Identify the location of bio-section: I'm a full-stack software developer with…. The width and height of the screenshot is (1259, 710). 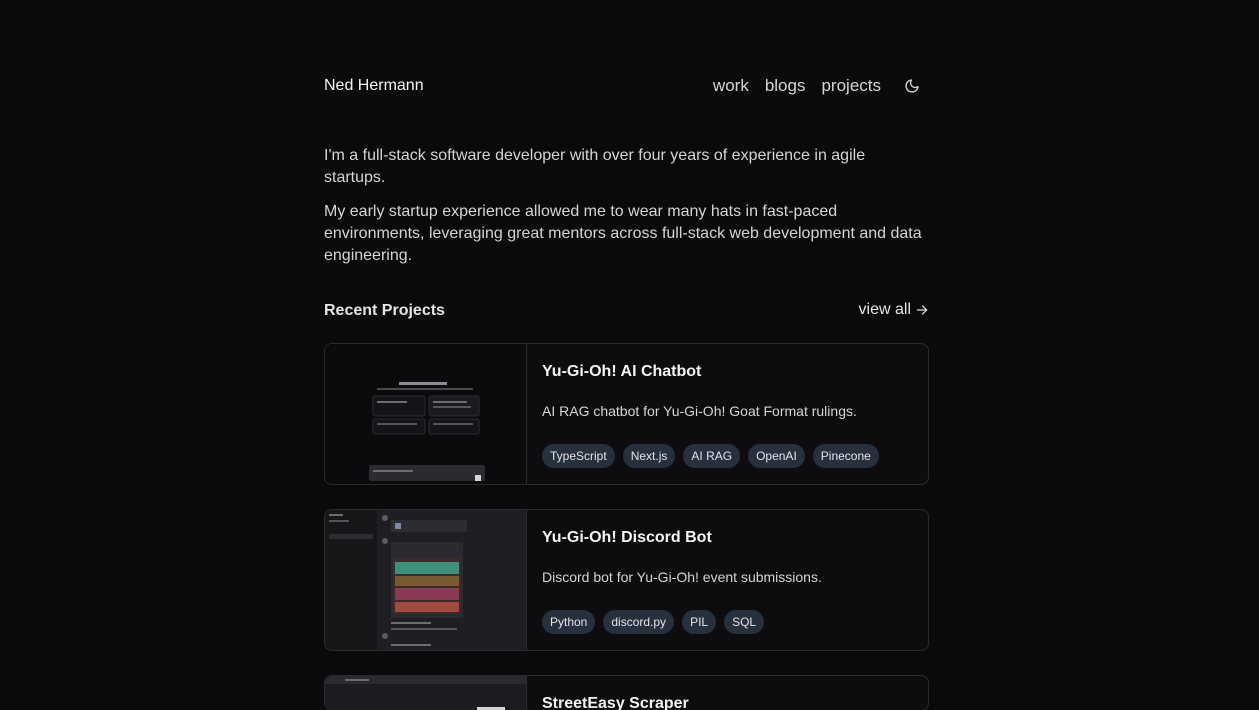
(626, 212).